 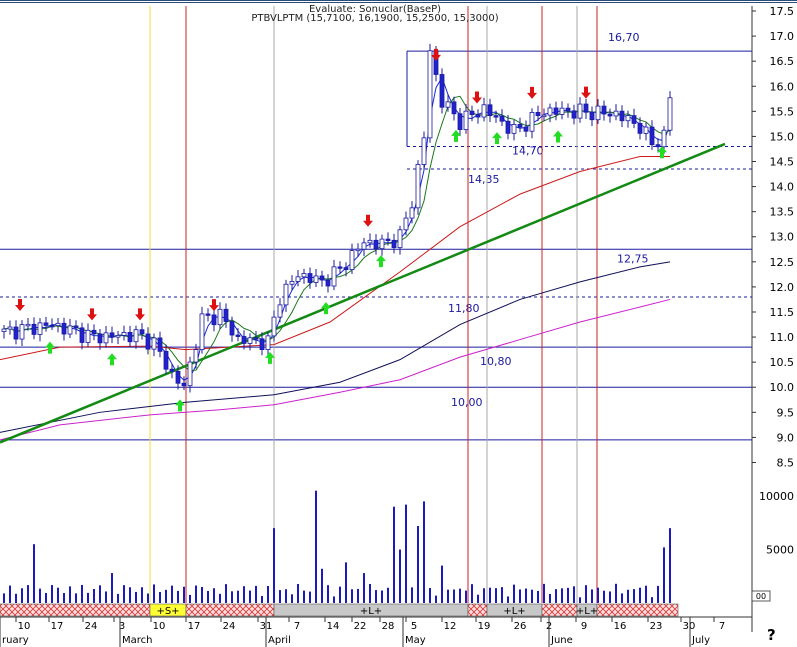 I want to click on price-tick-label: 15.0, so click(x=782, y=136).